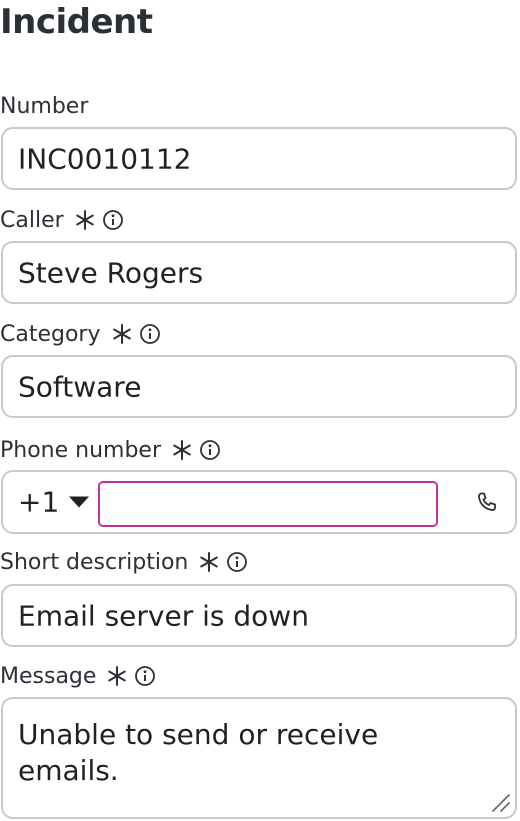 The height and width of the screenshot is (821, 520). I want to click on number-label: Number, so click(44, 106).